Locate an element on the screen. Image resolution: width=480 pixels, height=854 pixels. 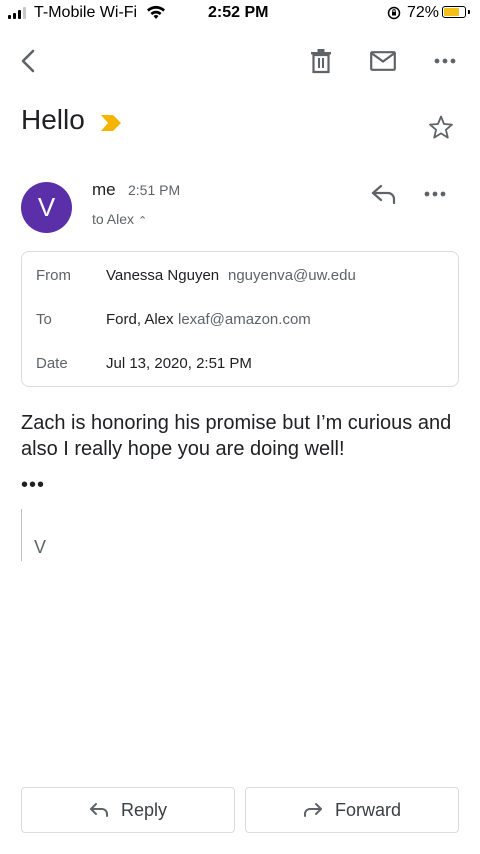
more-icon is located at coordinates (445, 61).